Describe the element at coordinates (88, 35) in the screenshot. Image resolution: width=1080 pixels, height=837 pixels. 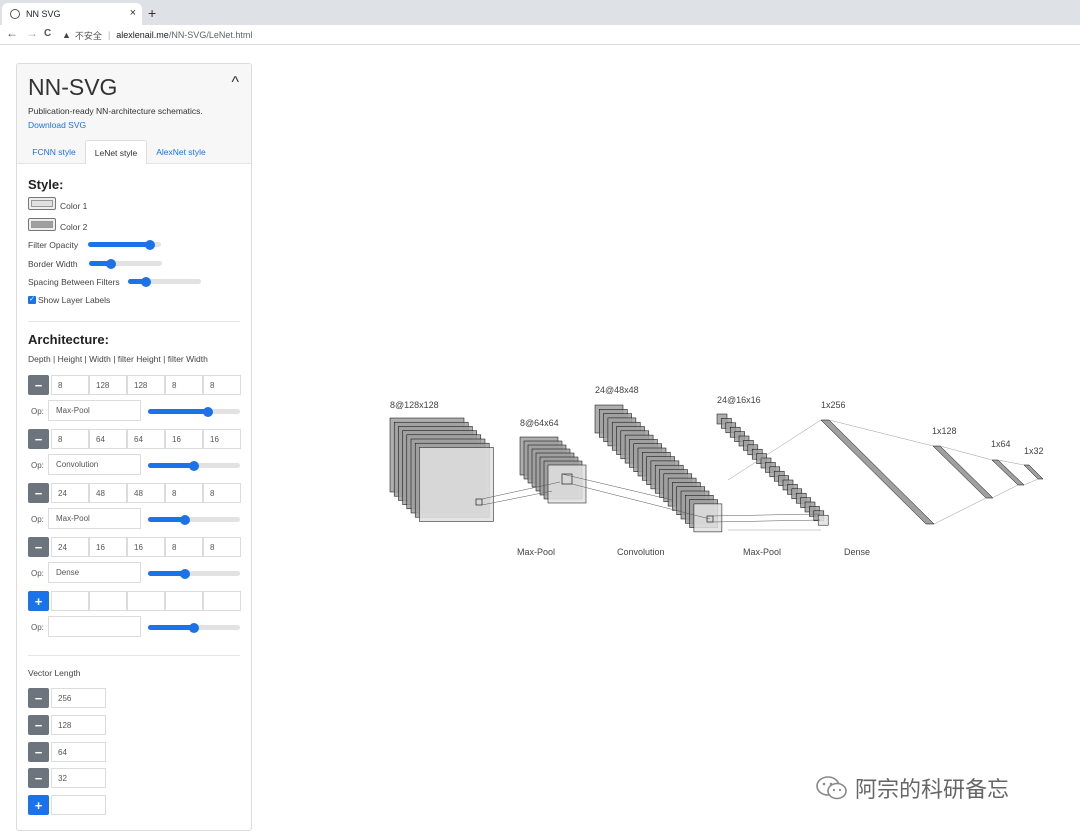
I see `insecure-label: 不安全` at that location.